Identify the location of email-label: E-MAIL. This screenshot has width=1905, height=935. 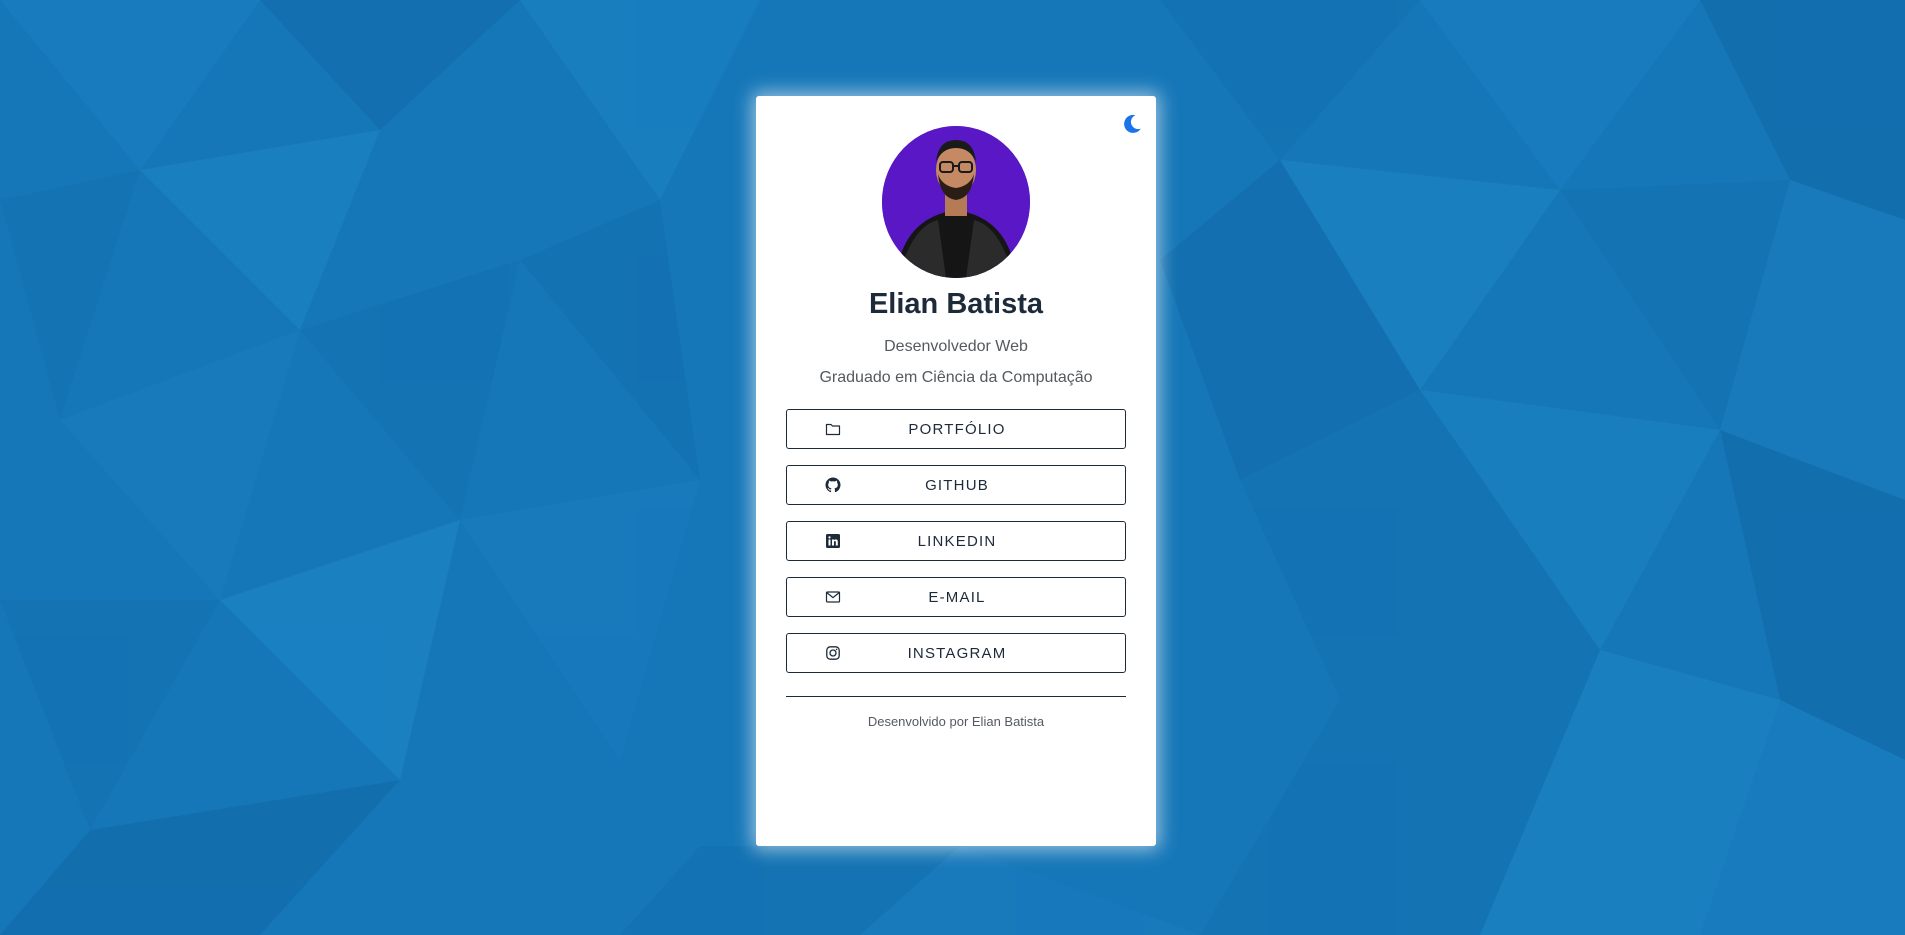
(957, 597).